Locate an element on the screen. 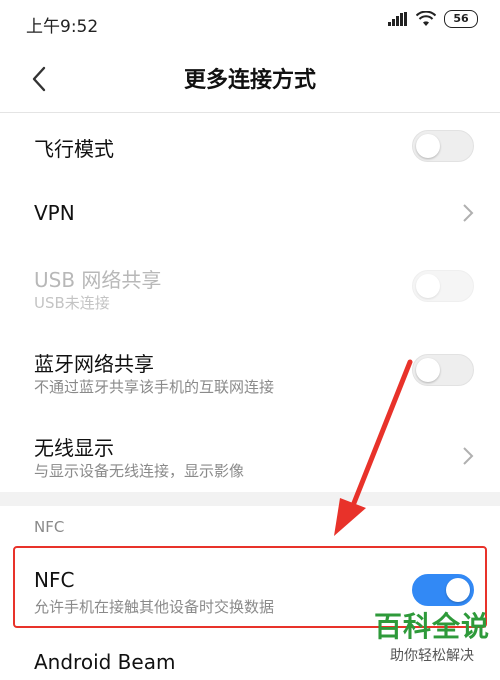  annotation-arrow is located at coordinates (373, 447).